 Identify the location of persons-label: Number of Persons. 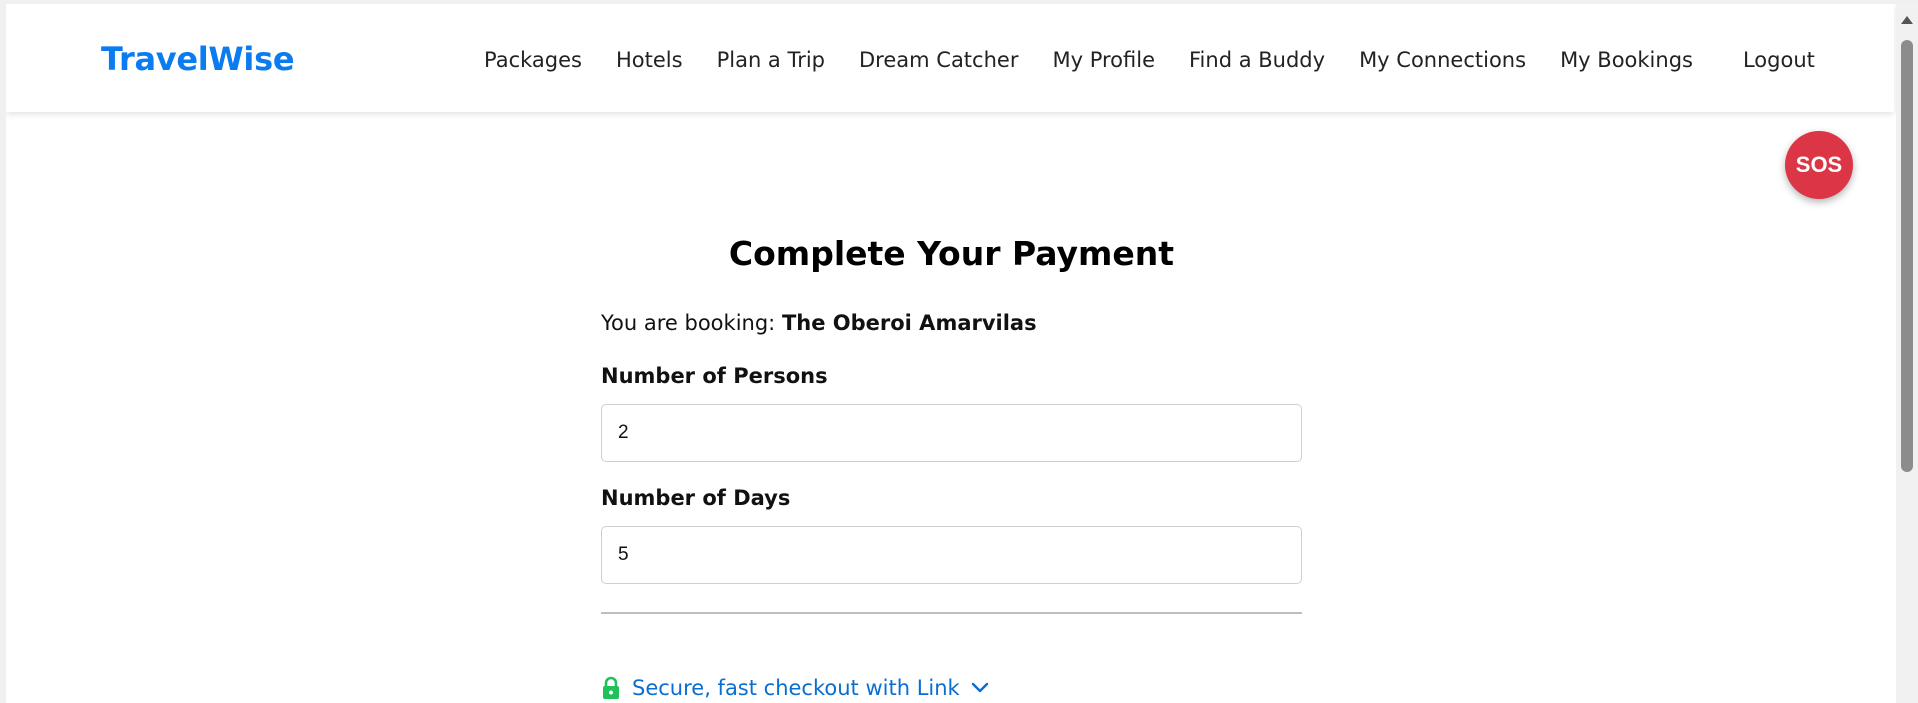
(714, 376).